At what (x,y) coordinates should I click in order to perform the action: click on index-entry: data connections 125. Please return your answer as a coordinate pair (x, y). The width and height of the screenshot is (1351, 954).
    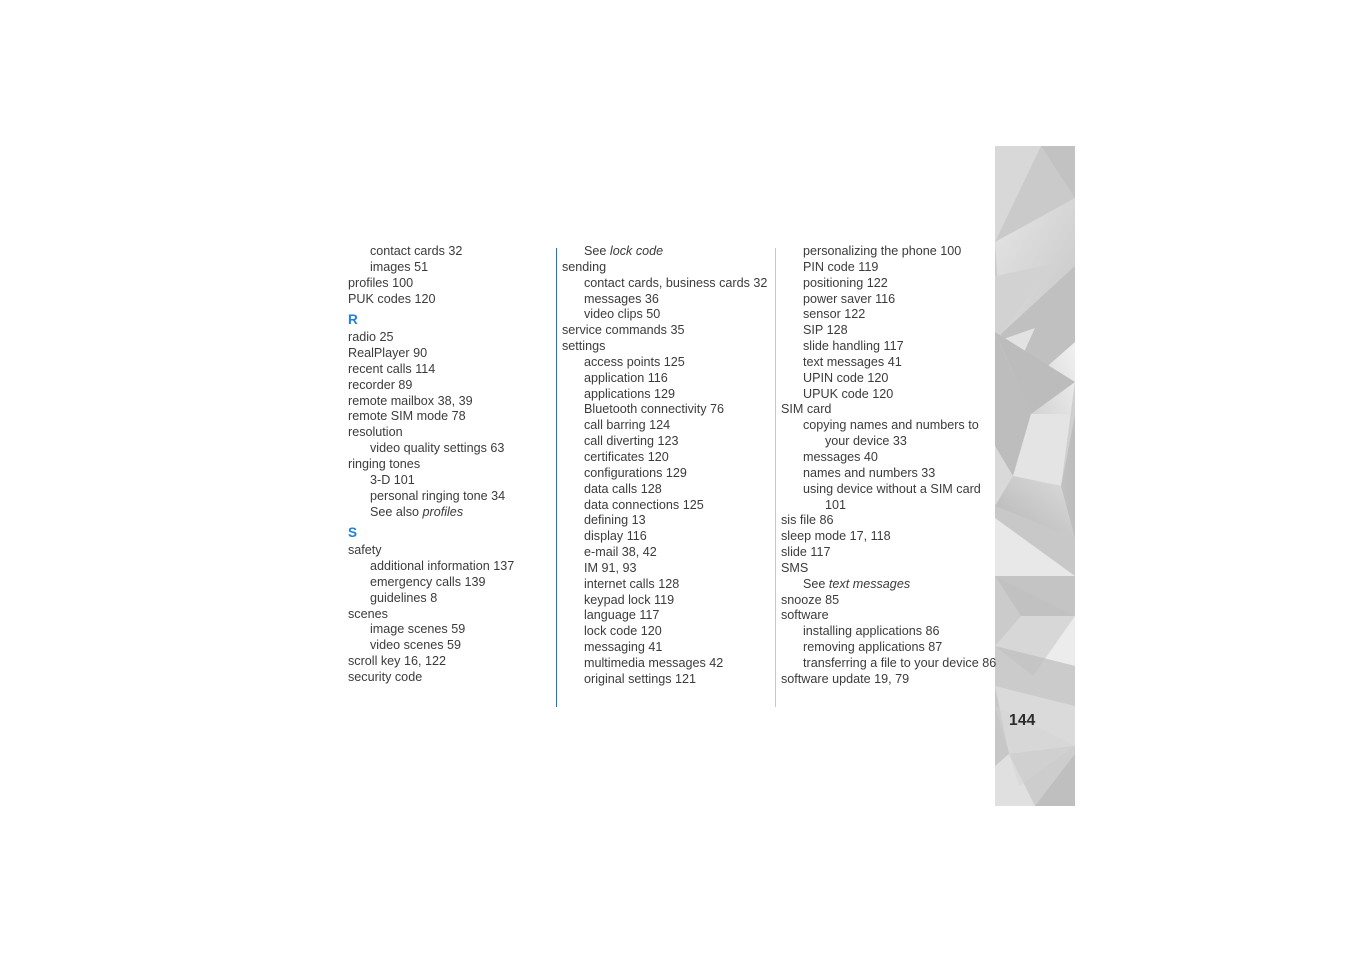
    Looking at the image, I should click on (644, 504).